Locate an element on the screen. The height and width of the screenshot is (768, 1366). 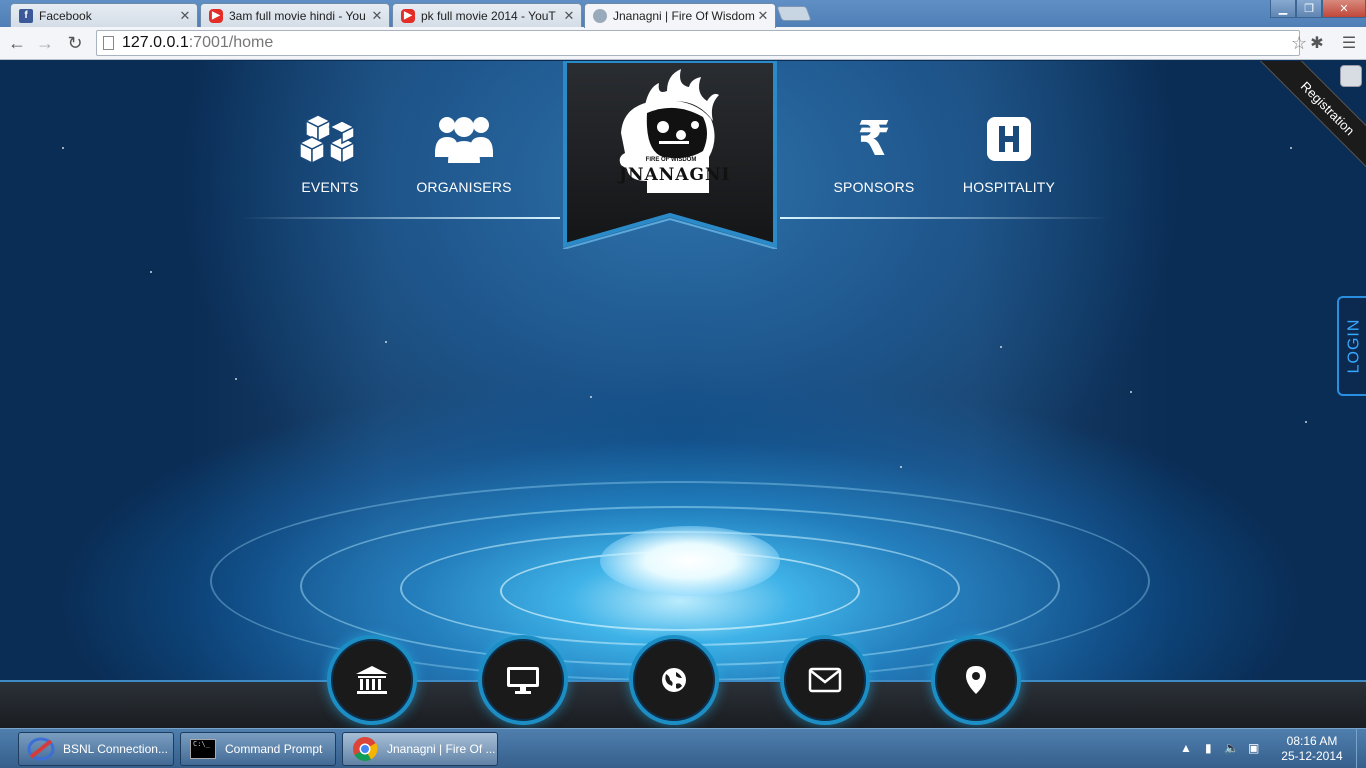
footer-mail-button is located at coordinates (825, 680).